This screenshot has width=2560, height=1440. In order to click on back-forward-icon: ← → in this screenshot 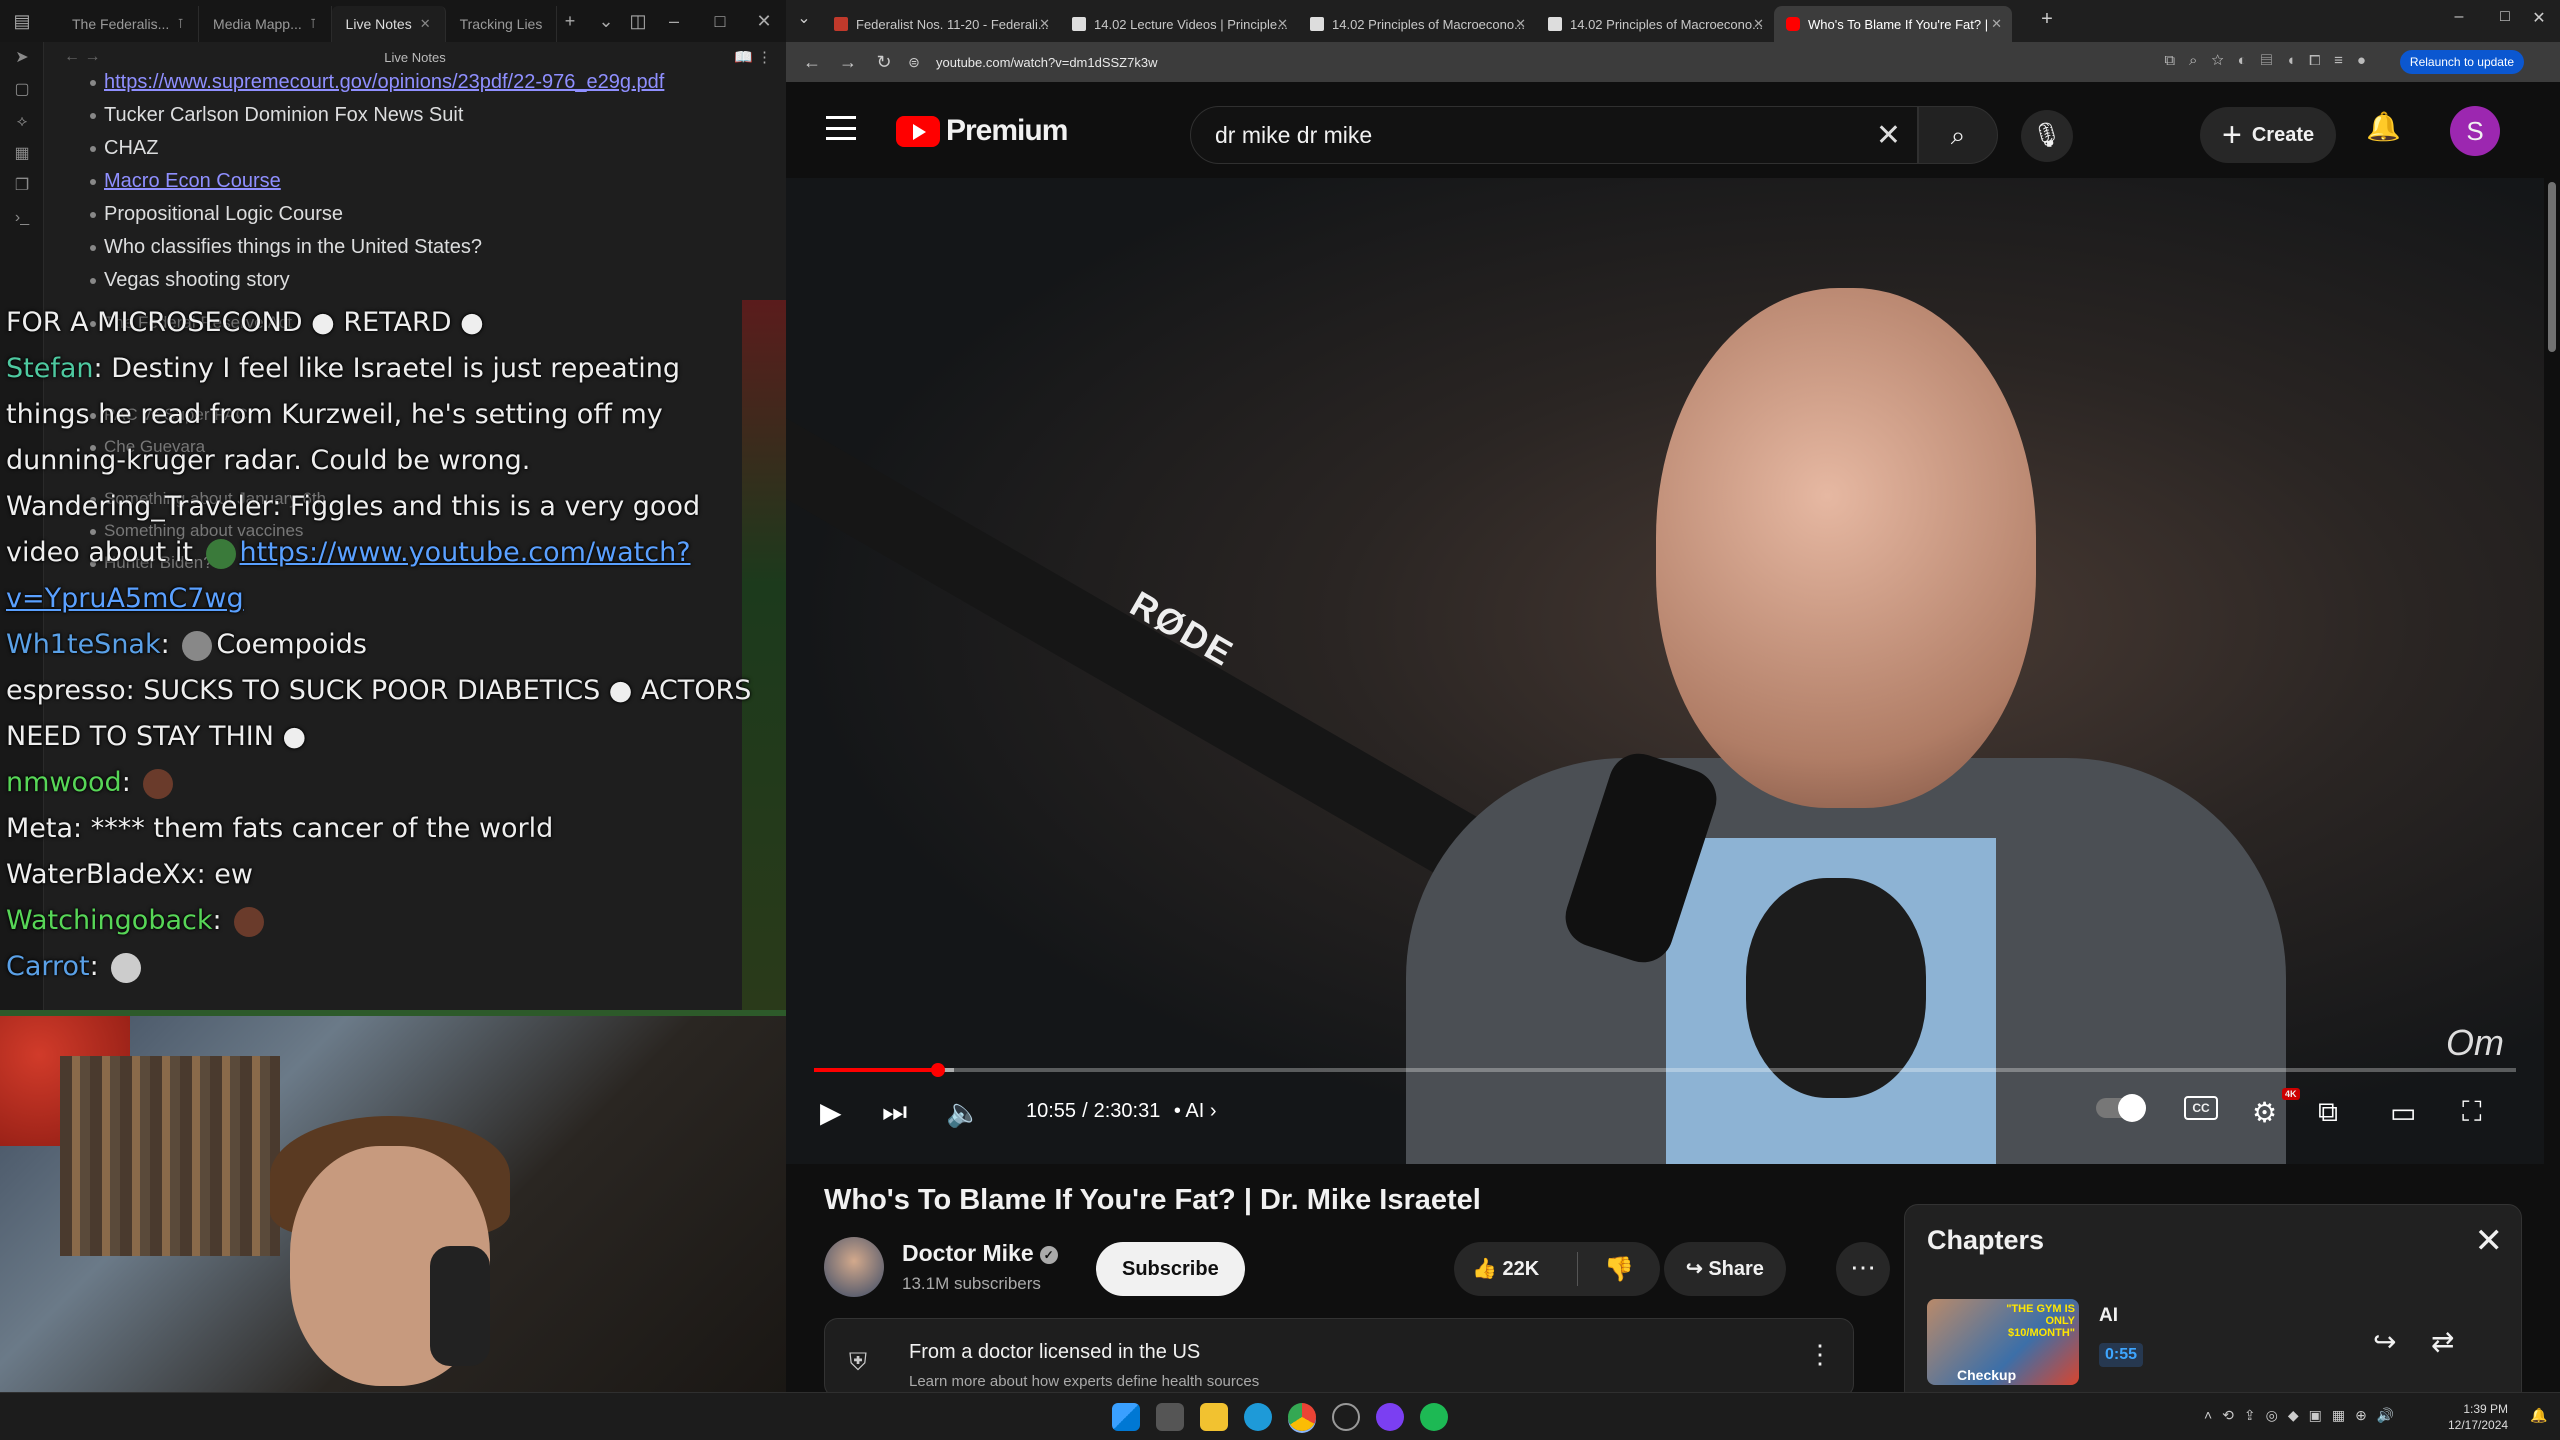, I will do `click(82, 57)`.